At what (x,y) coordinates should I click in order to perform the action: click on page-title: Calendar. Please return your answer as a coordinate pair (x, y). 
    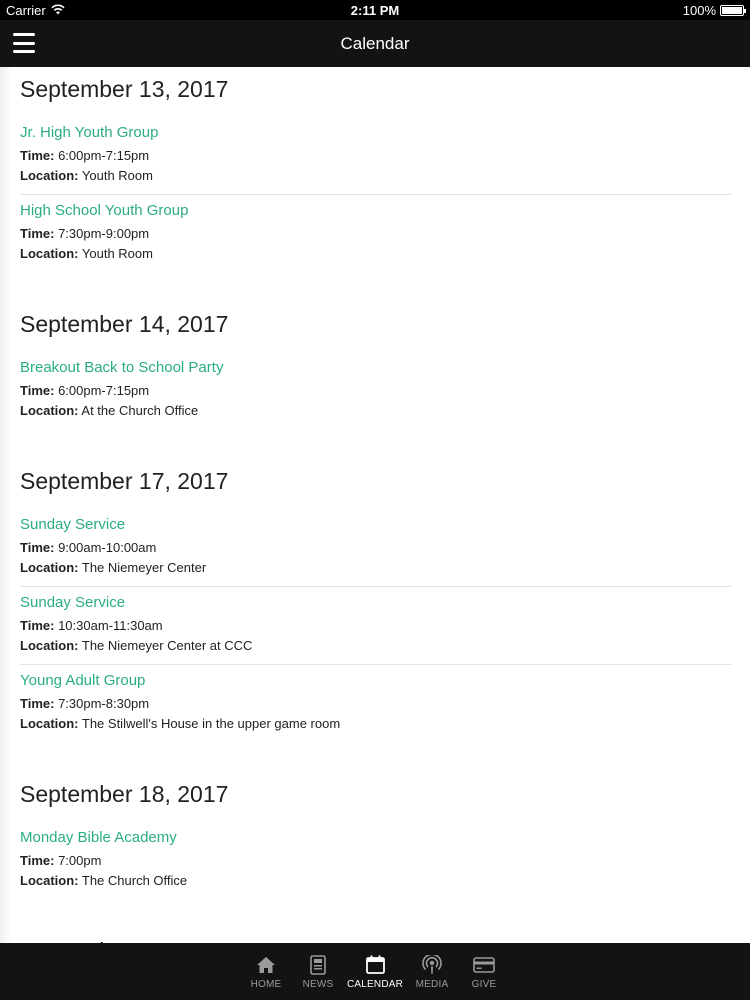
    Looking at the image, I should click on (375, 43).